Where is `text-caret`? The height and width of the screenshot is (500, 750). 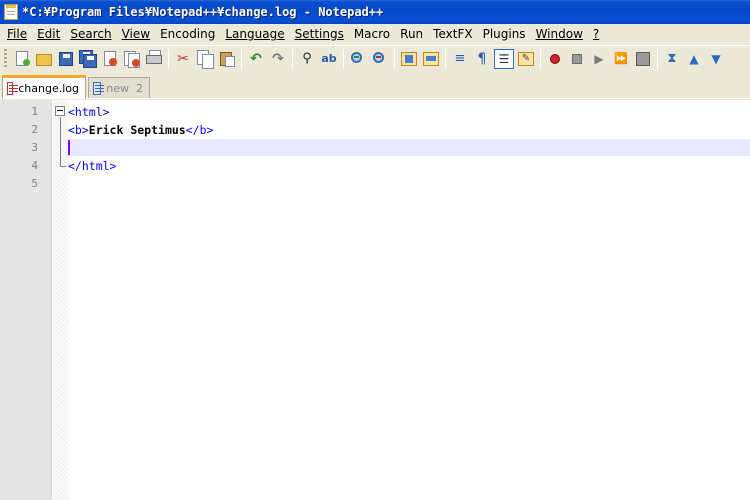 text-caret is located at coordinates (69, 147).